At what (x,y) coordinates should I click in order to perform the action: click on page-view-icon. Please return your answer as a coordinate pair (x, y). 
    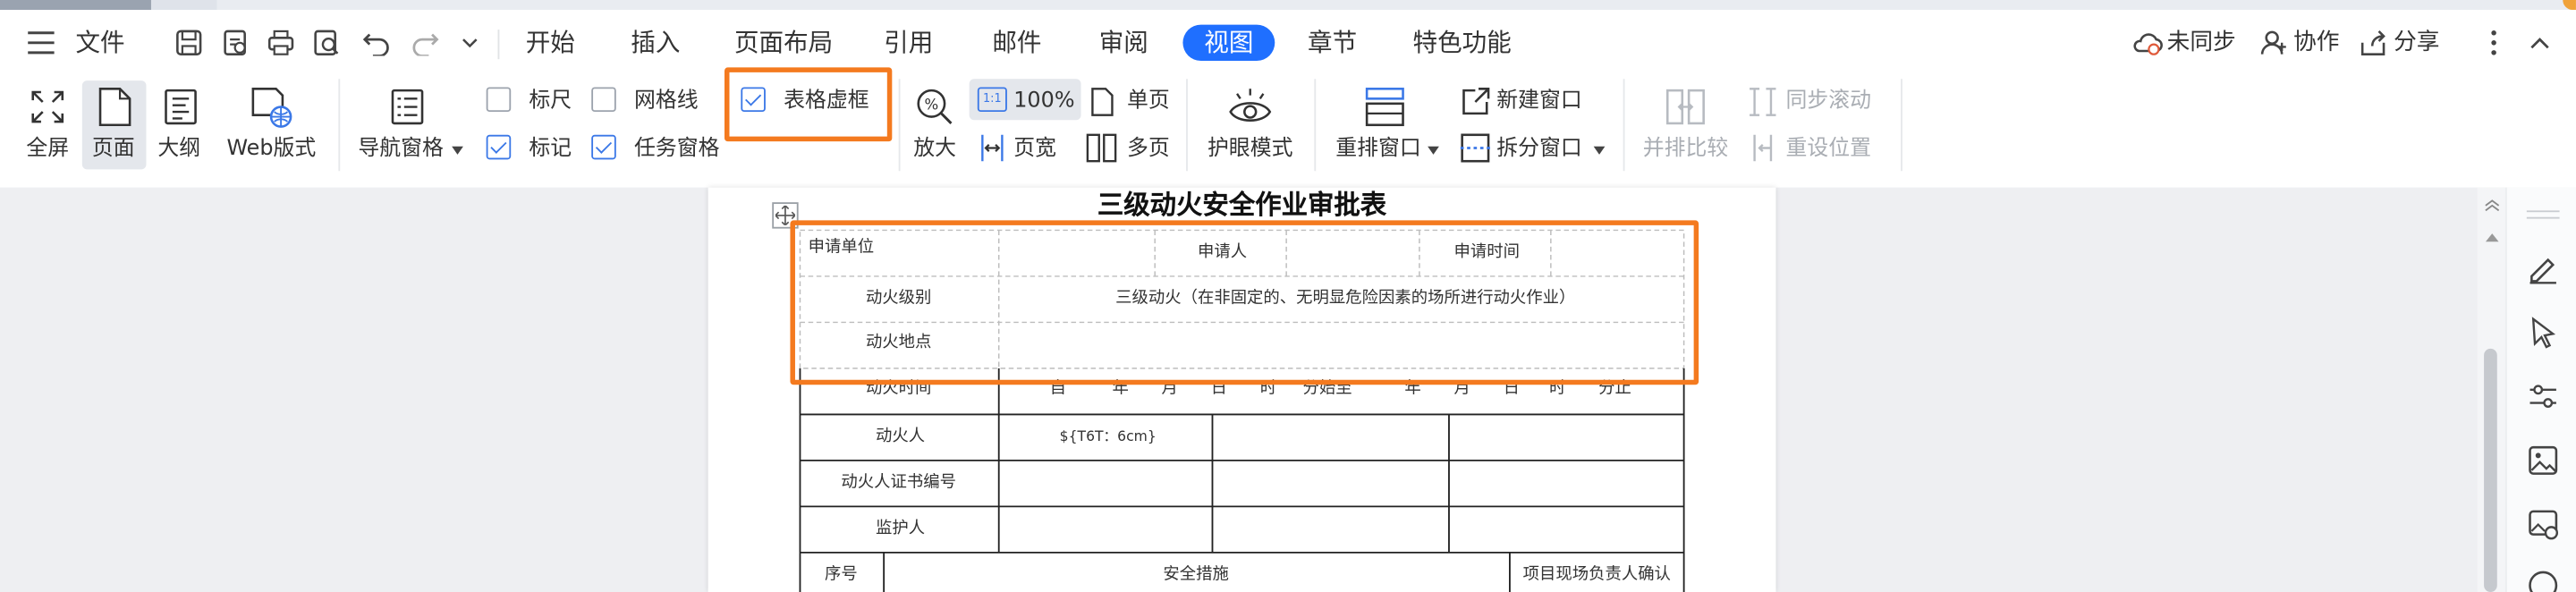
    Looking at the image, I should click on (115, 107).